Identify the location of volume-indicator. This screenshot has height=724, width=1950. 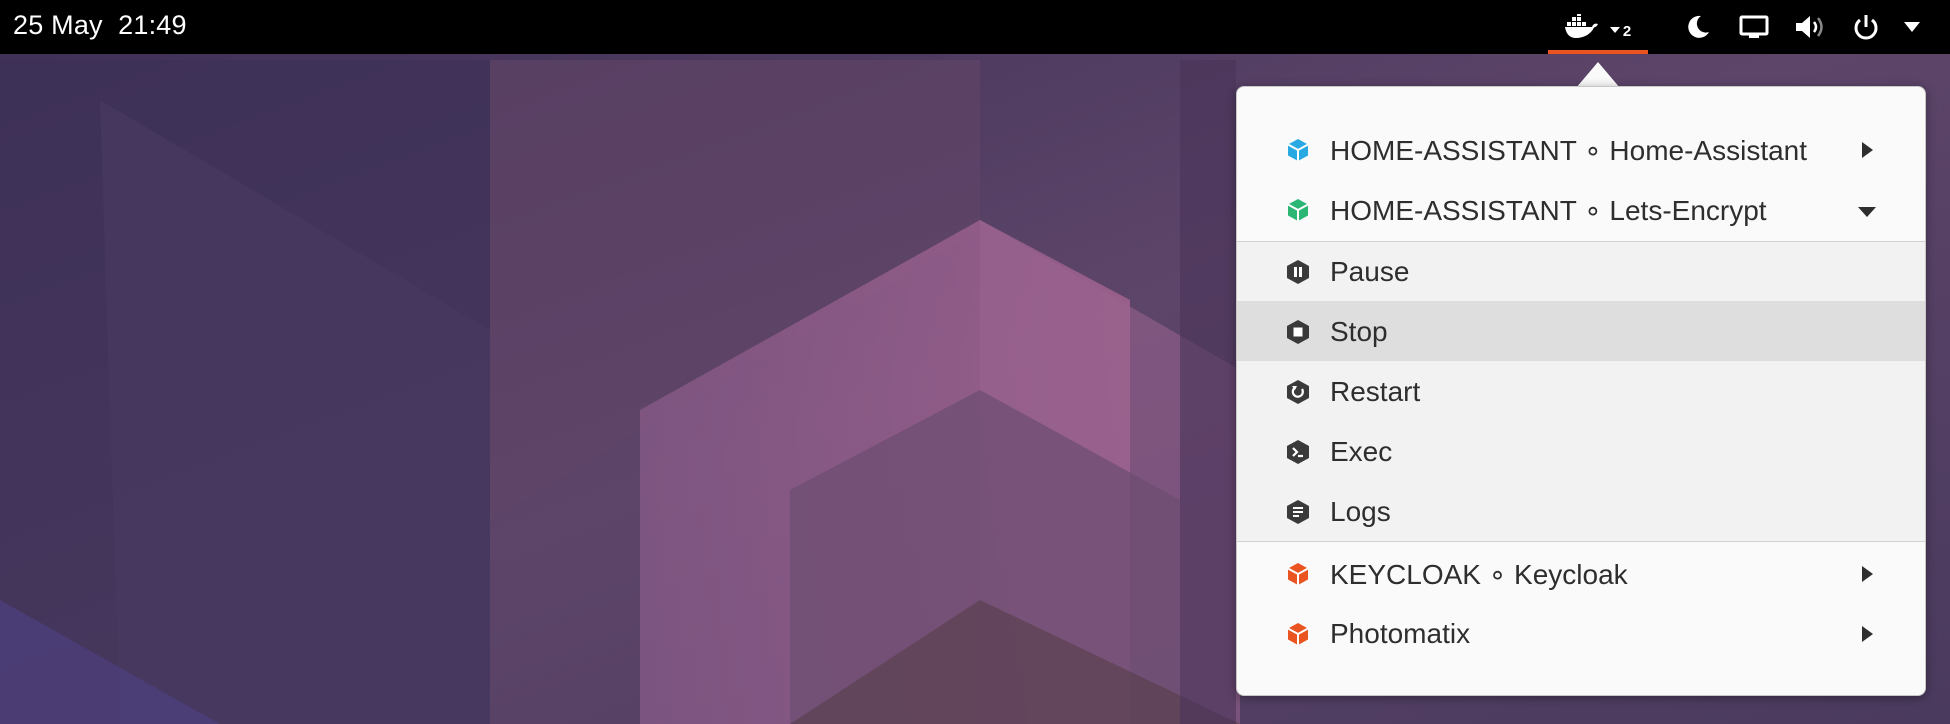
(1810, 27).